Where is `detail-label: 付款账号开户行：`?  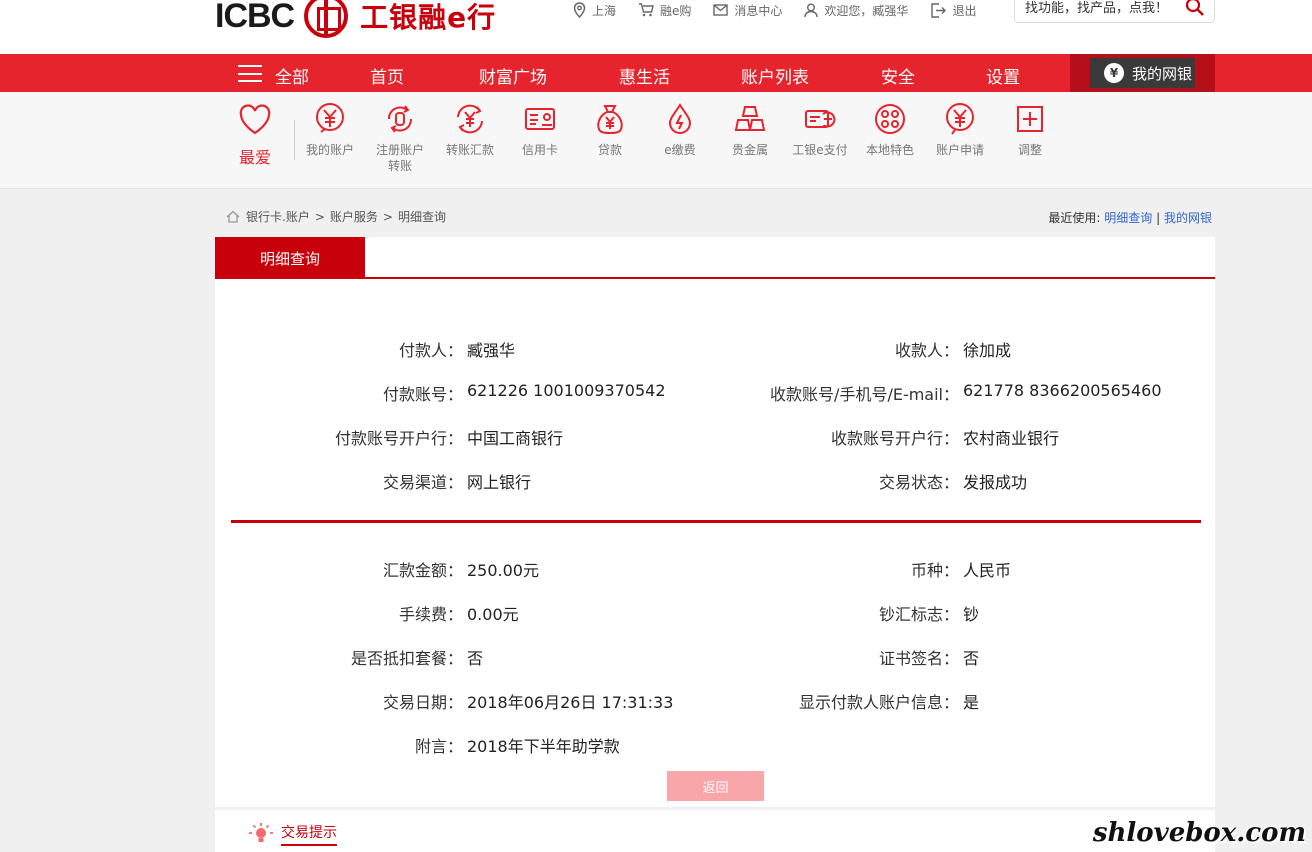
detail-label: 付款账号开户行： is located at coordinates (398, 438).